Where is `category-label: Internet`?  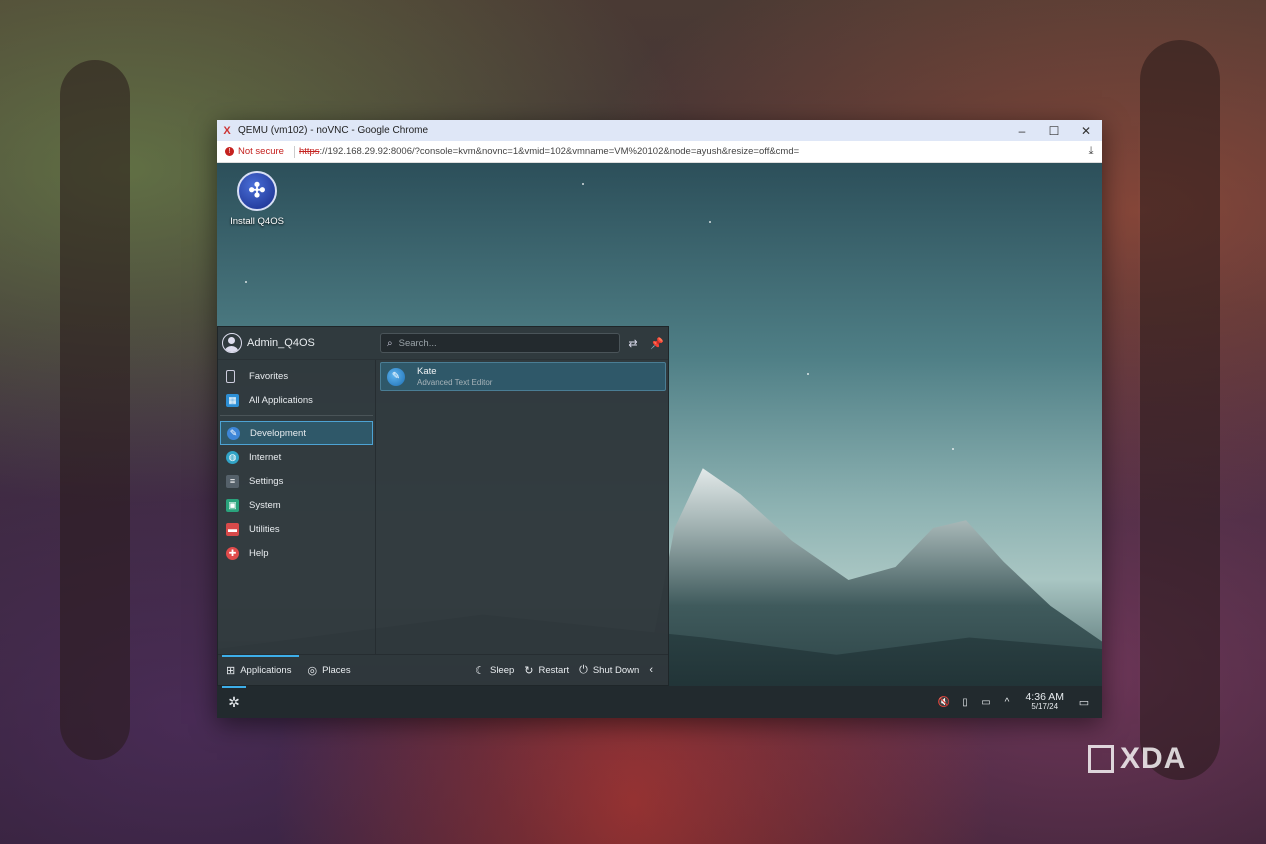
category-label: Internet is located at coordinates (265, 457).